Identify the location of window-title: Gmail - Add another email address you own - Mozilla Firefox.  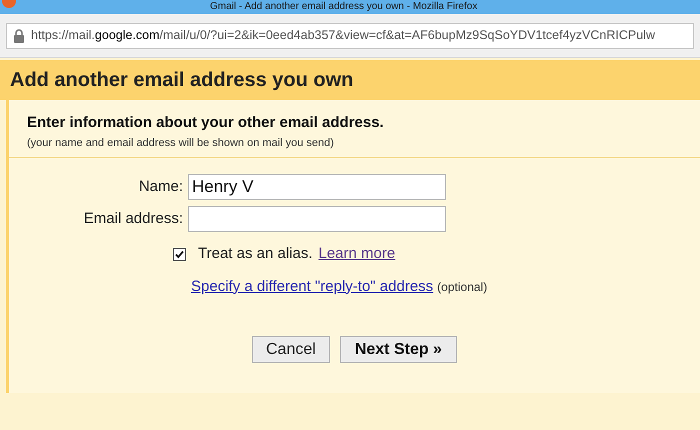
(344, 7).